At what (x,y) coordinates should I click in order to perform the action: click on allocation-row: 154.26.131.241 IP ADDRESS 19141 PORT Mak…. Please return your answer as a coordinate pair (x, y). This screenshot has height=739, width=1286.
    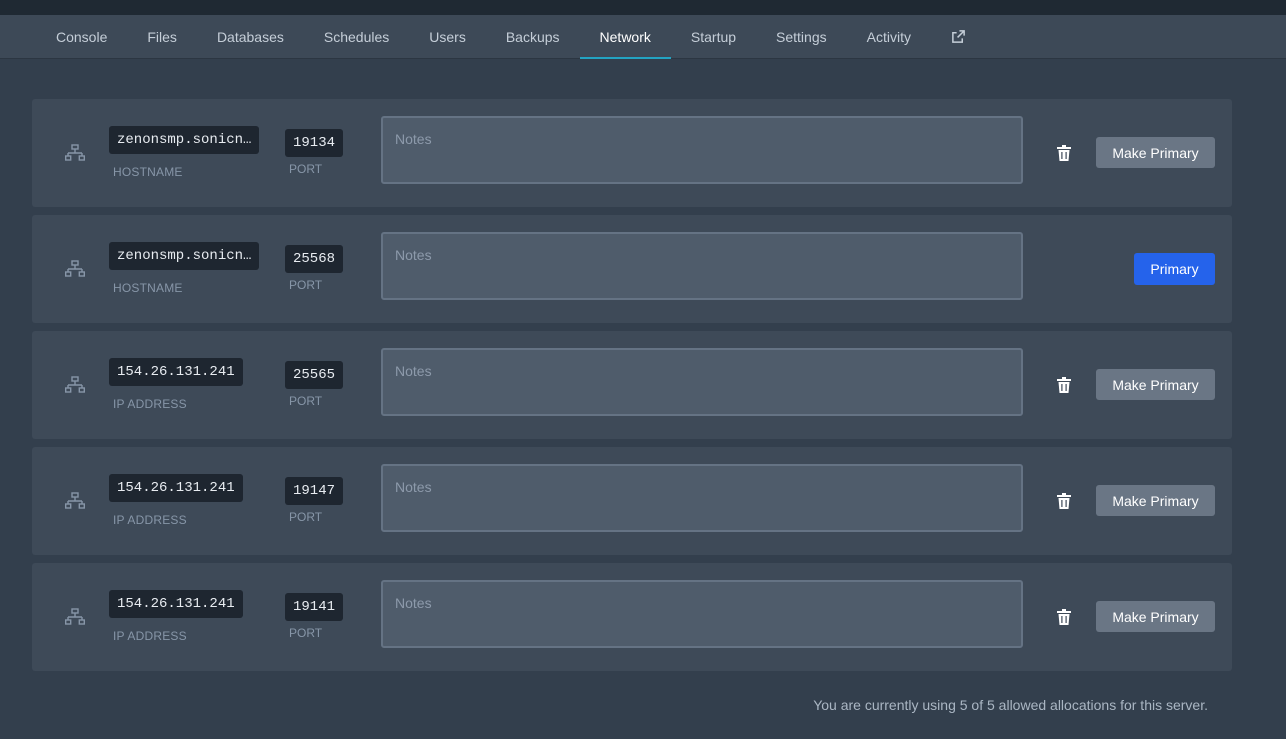
    Looking at the image, I should click on (632, 617).